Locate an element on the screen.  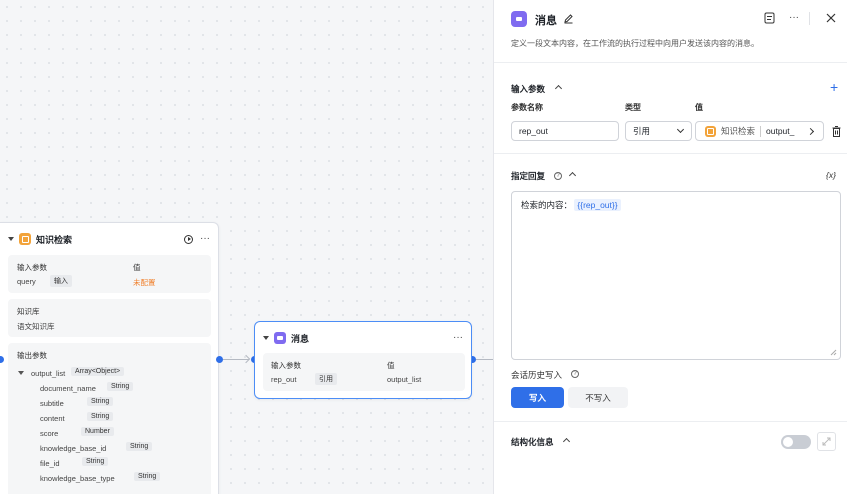
param-ref-select: 知识检索 output_ is located at coordinates (759, 131).